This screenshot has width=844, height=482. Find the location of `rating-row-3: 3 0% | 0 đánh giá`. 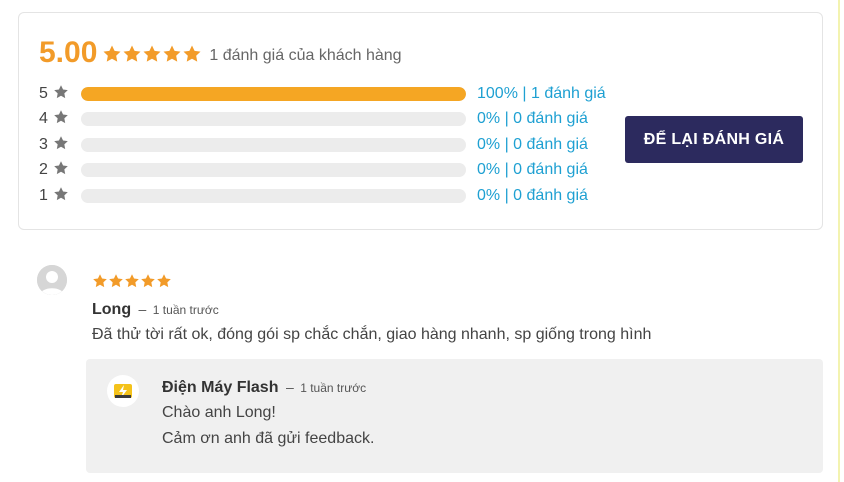

rating-row-3: 3 0% | 0 đánh giá is located at coordinates (313, 145).